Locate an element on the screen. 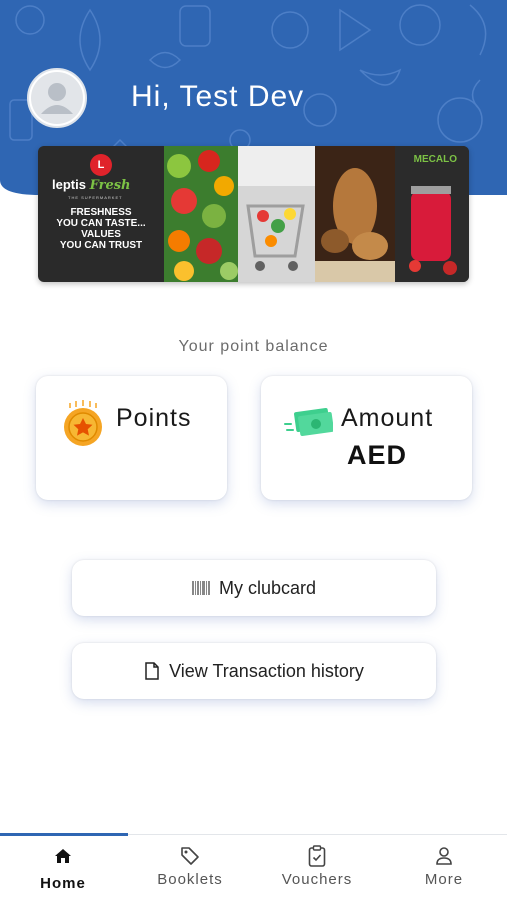  greeting: Hi, Test Dev is located at coordinates (218, 96).